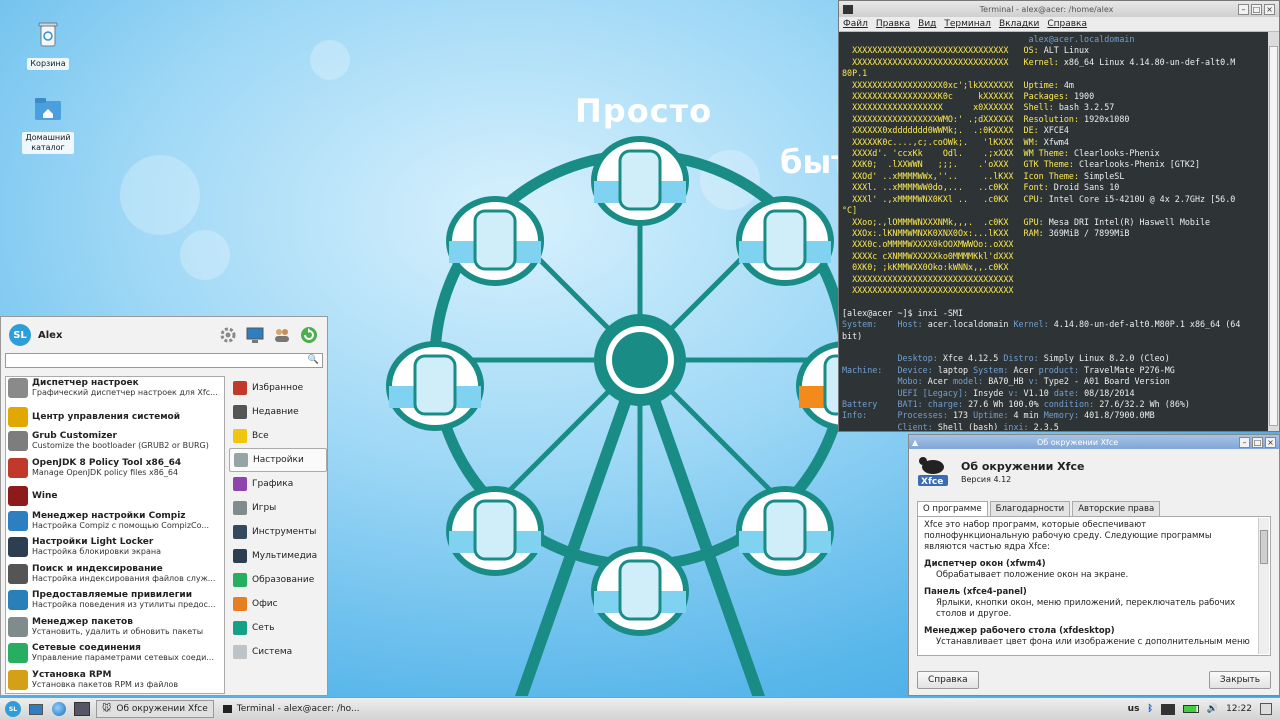 The height and width of the screenshot is (720, 1280). I want to click on category-item: Настройки, so click(278, 460).